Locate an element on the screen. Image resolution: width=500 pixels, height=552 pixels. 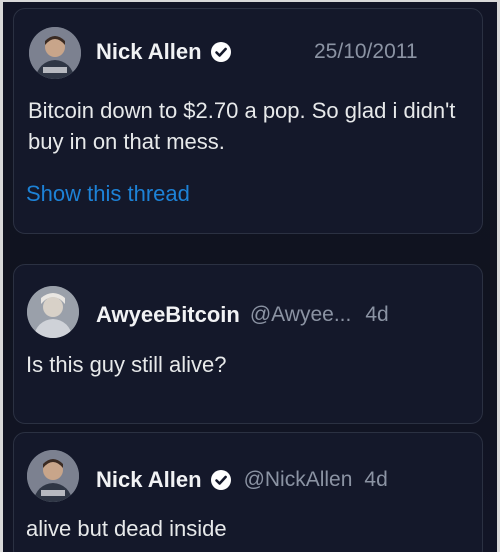
tweet-header: AwyeeBitcoin @Awyee... 4d is located at coordinates (242, 315).